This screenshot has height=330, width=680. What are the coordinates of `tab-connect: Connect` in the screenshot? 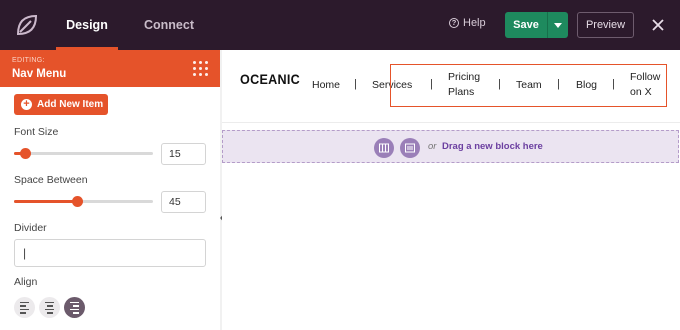 It's located at (169, 25).